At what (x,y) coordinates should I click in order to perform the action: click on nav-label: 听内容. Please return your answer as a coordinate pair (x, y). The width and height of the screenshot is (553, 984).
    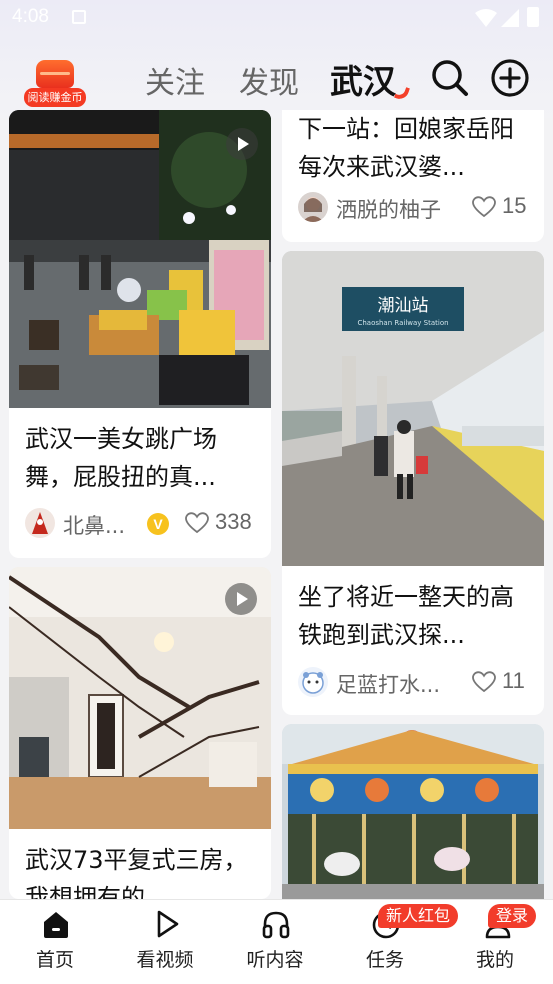
    Looking at the image, I should click on (275, 960).